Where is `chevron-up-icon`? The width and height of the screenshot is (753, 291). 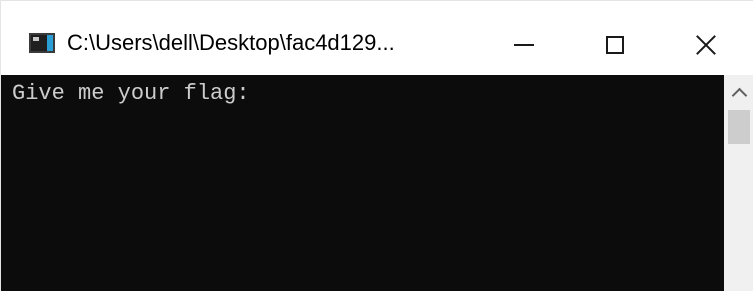 chevron-up-icon is located at coordinates (739, 95).